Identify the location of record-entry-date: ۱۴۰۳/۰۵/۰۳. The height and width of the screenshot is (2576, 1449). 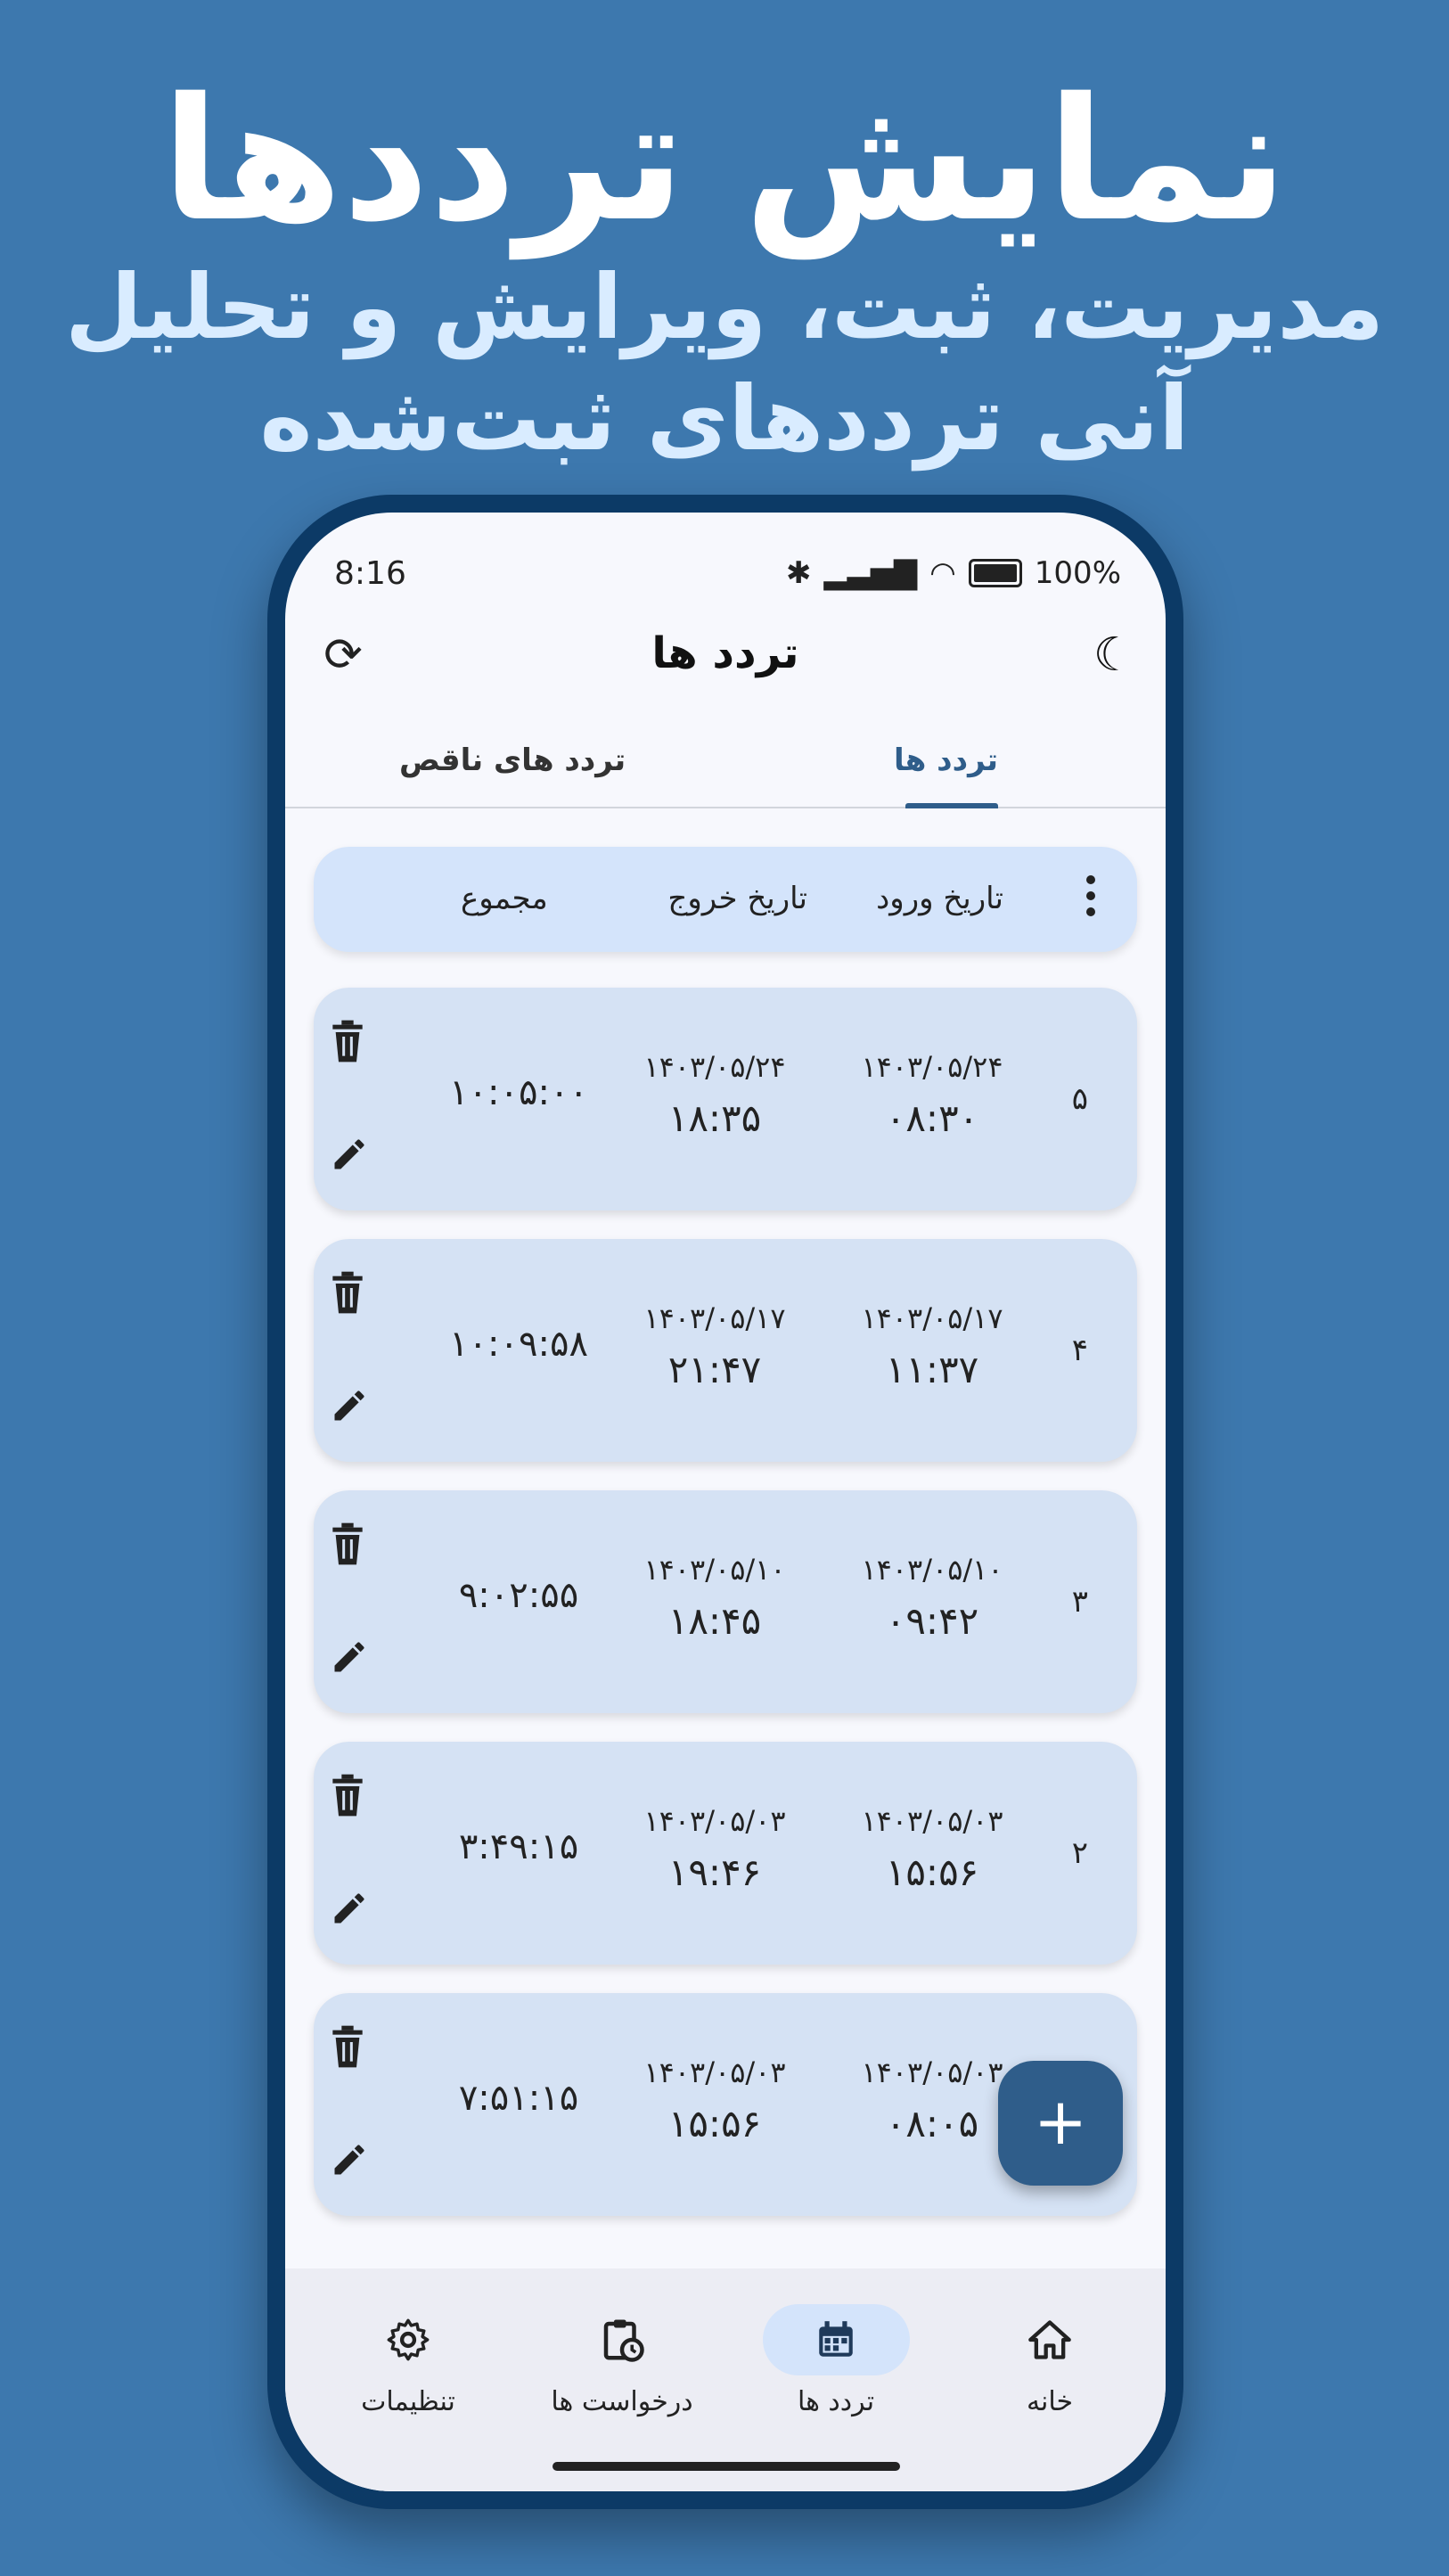
(932, 1821).